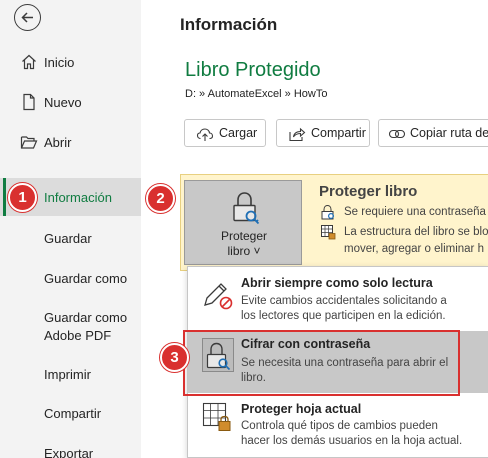  I want to click on menu-item-title: Proteger hoja actual, so click(301, 409).